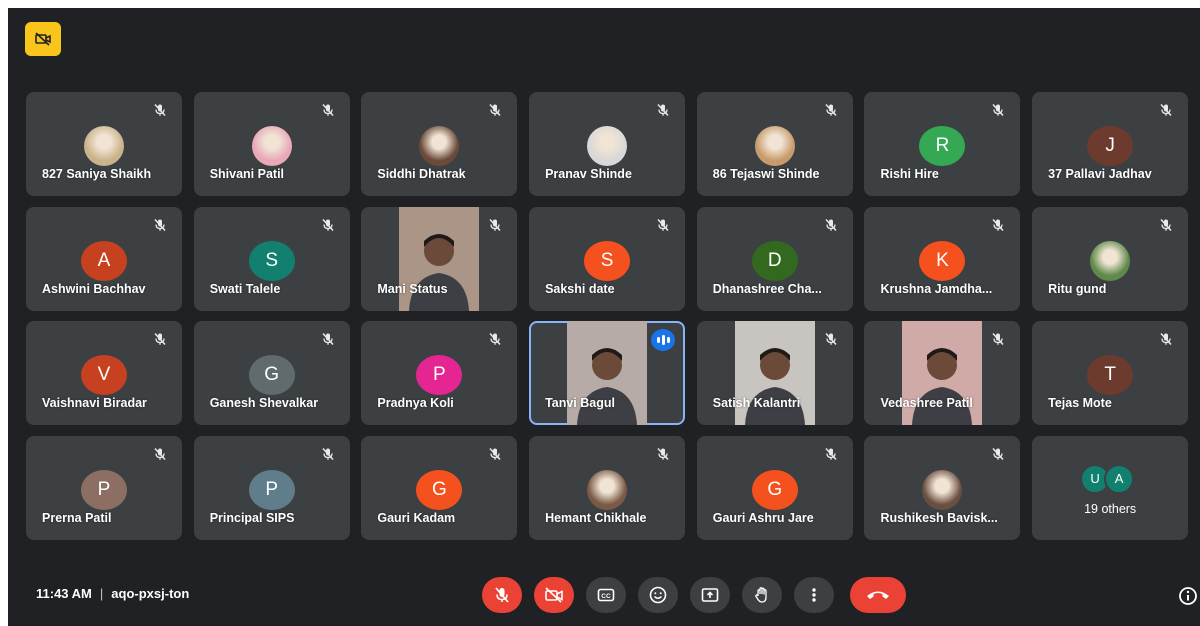 The height and width of the screenshot is (626, 1200). I want to click on emoji-icon, so click(658, 595).